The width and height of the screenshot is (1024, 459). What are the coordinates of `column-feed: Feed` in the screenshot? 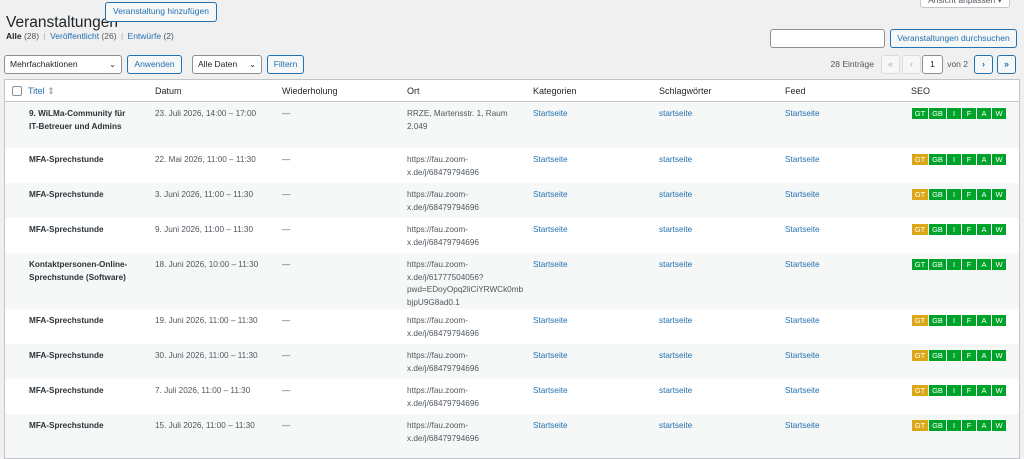 It's located at (795, 91).